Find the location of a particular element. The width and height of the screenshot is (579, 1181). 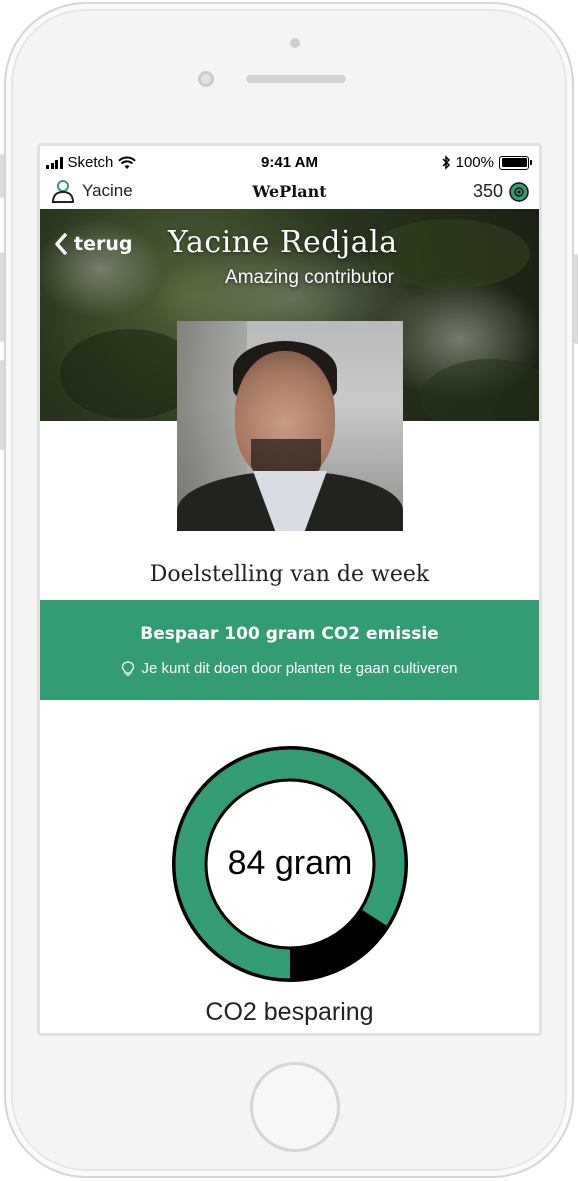

avatar is located at coordinates (290, 426).